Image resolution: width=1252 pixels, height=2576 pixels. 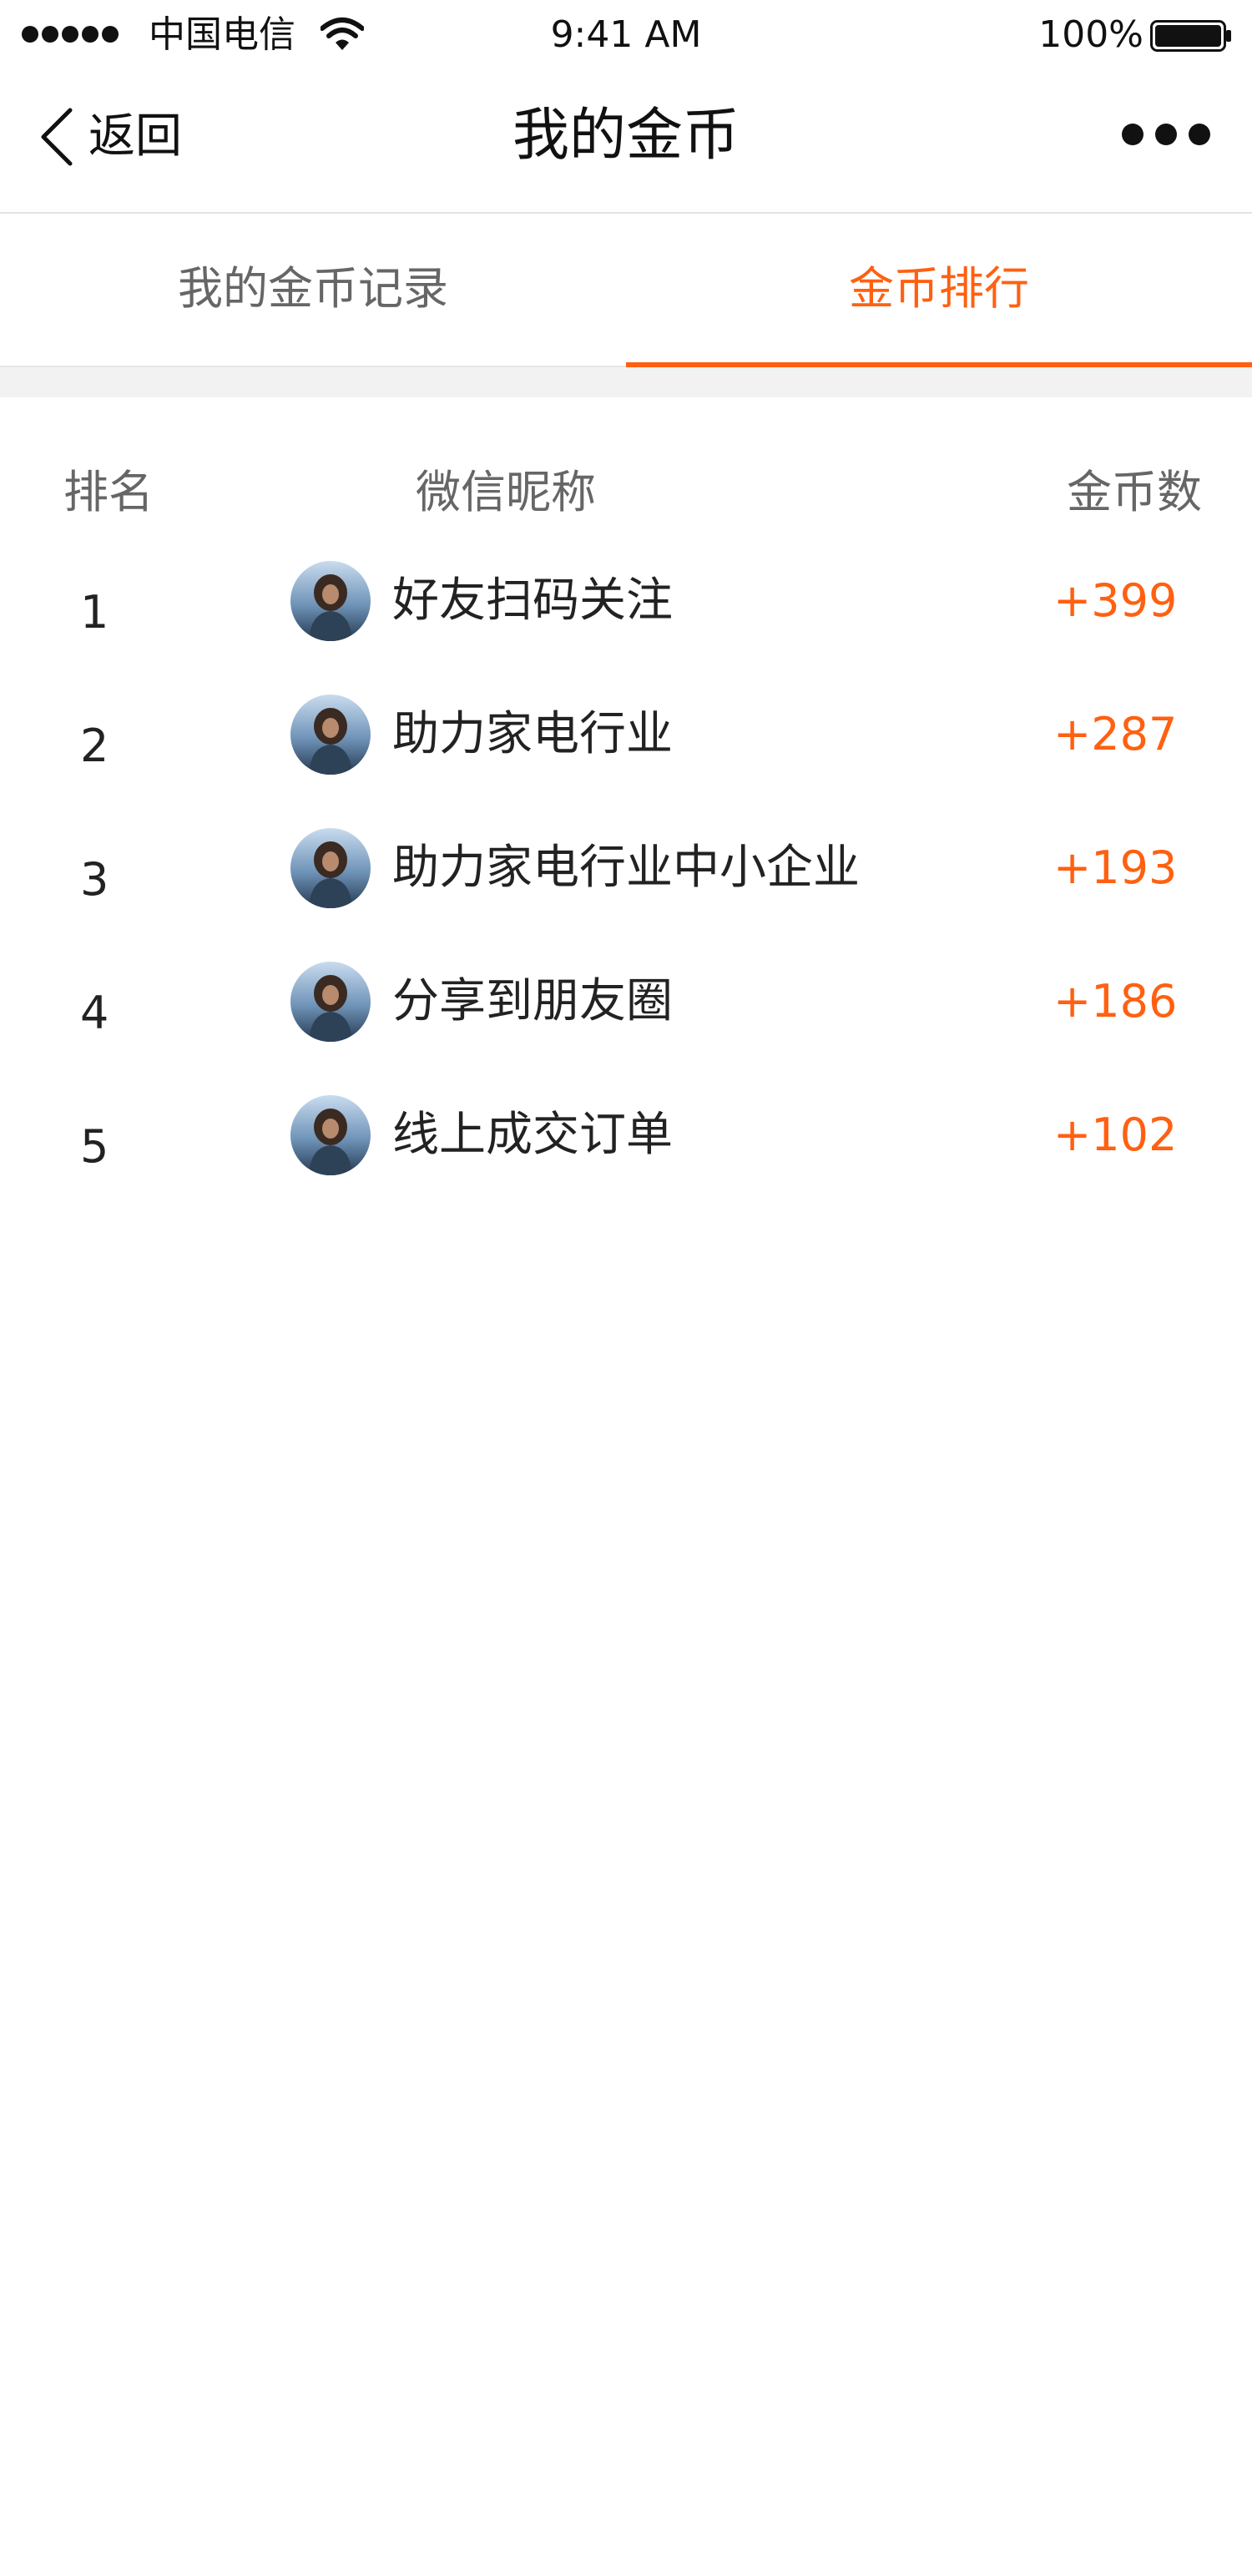 I want to click on rank-number: 5, so click(x=94, y=1146).